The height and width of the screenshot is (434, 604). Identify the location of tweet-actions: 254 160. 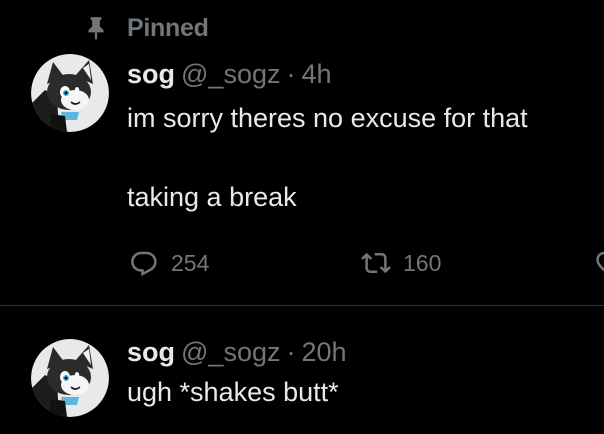
(302, 264).